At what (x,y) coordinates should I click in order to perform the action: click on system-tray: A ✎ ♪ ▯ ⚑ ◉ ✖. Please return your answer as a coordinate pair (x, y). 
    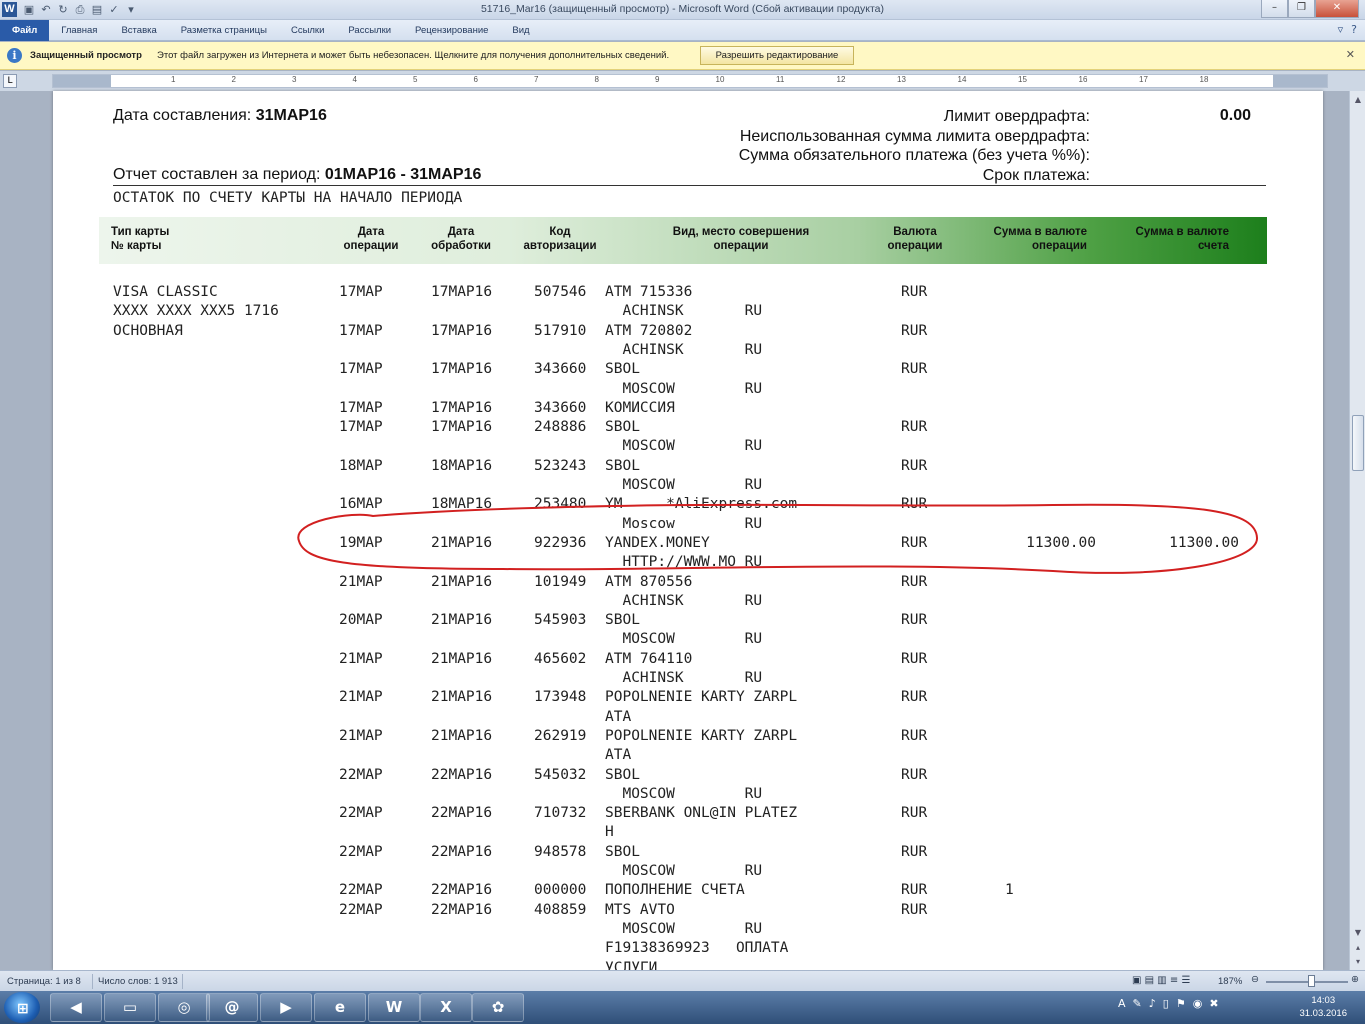
    Looking at the image, I should click on (1168, 1003).